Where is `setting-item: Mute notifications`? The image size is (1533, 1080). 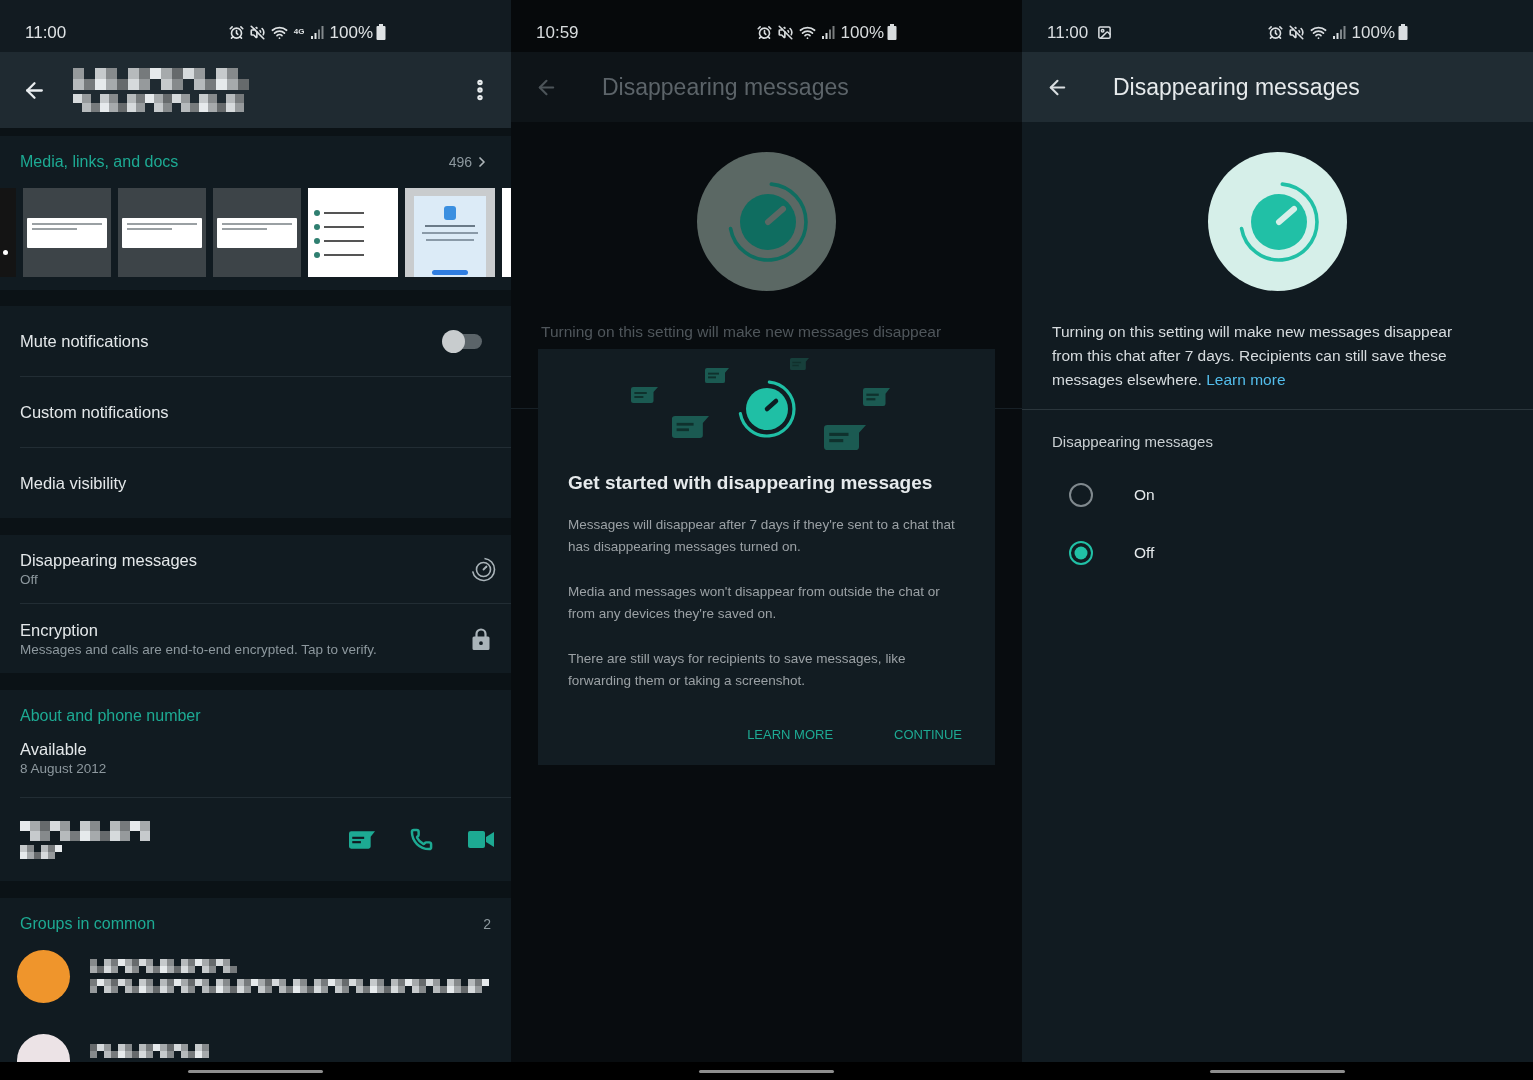
setting-item: Mute notifications is located at coordinates (84, 341).